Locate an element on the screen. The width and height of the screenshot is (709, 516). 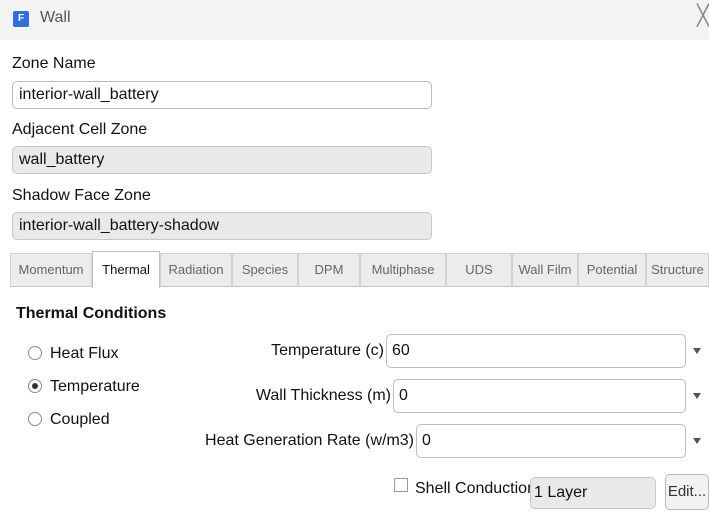
coupled-radio is located at coordinates (35, 419).